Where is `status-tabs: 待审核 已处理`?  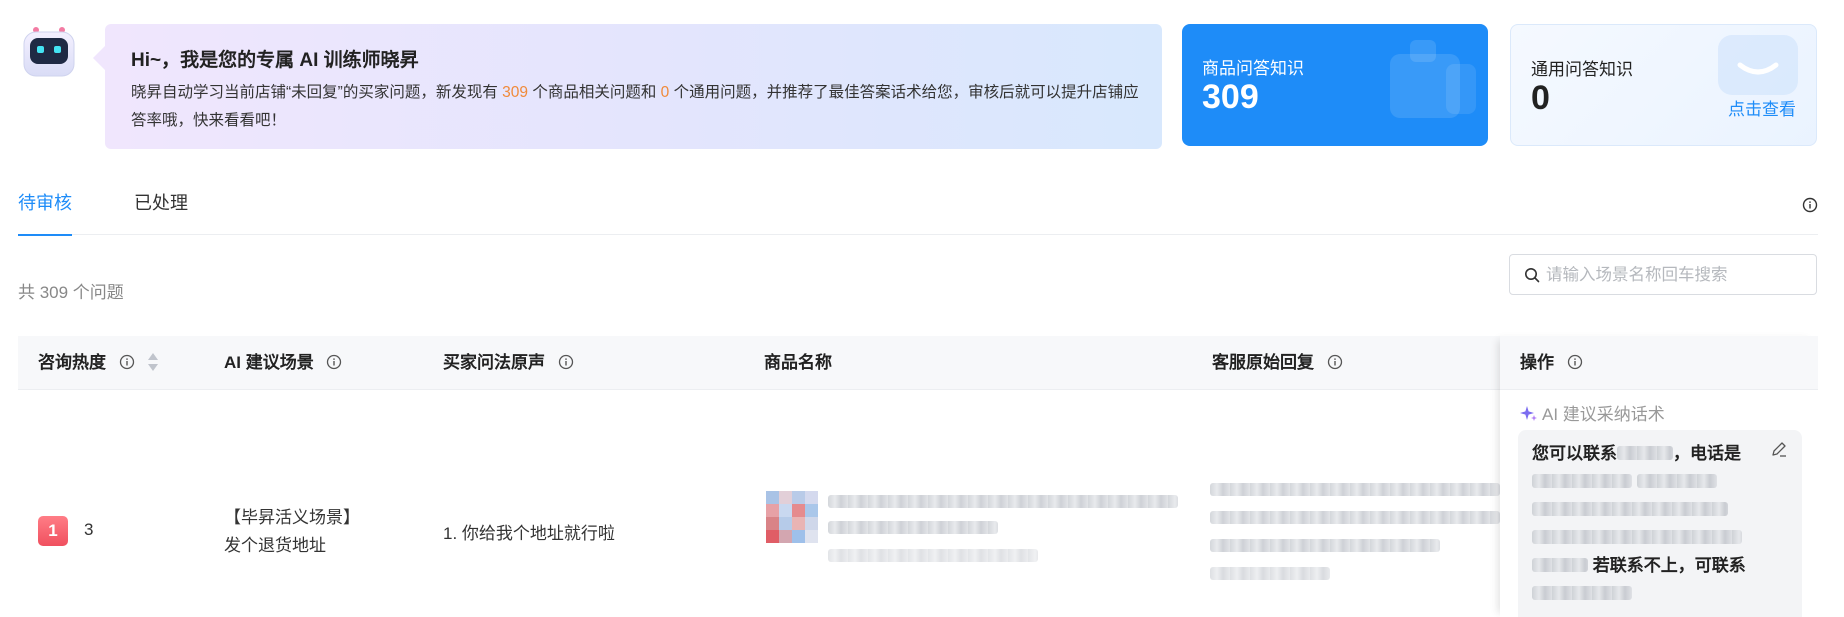
status-tabs: 待审核 已处理 is located at coordinates (918, 209).